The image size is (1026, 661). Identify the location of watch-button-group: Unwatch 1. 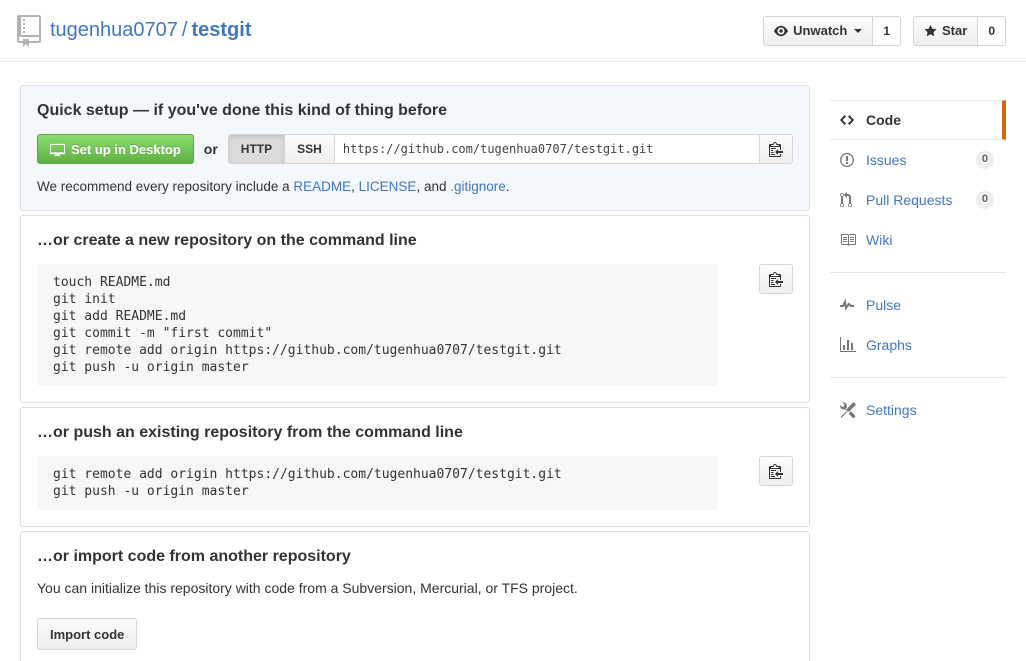
(832, 30).